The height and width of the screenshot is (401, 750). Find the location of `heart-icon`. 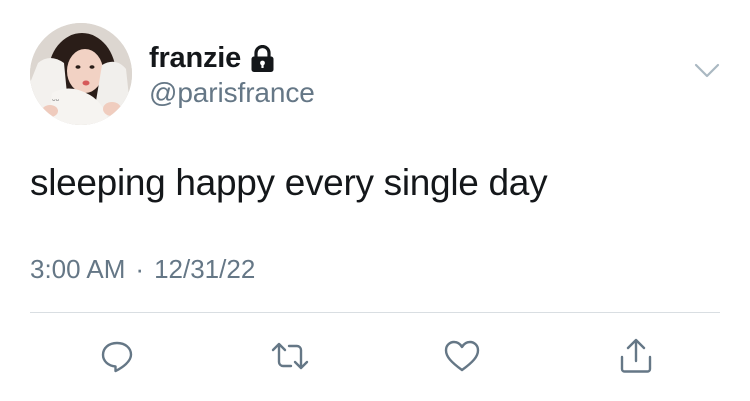

heart-icon is located at coordinates (462, 356).